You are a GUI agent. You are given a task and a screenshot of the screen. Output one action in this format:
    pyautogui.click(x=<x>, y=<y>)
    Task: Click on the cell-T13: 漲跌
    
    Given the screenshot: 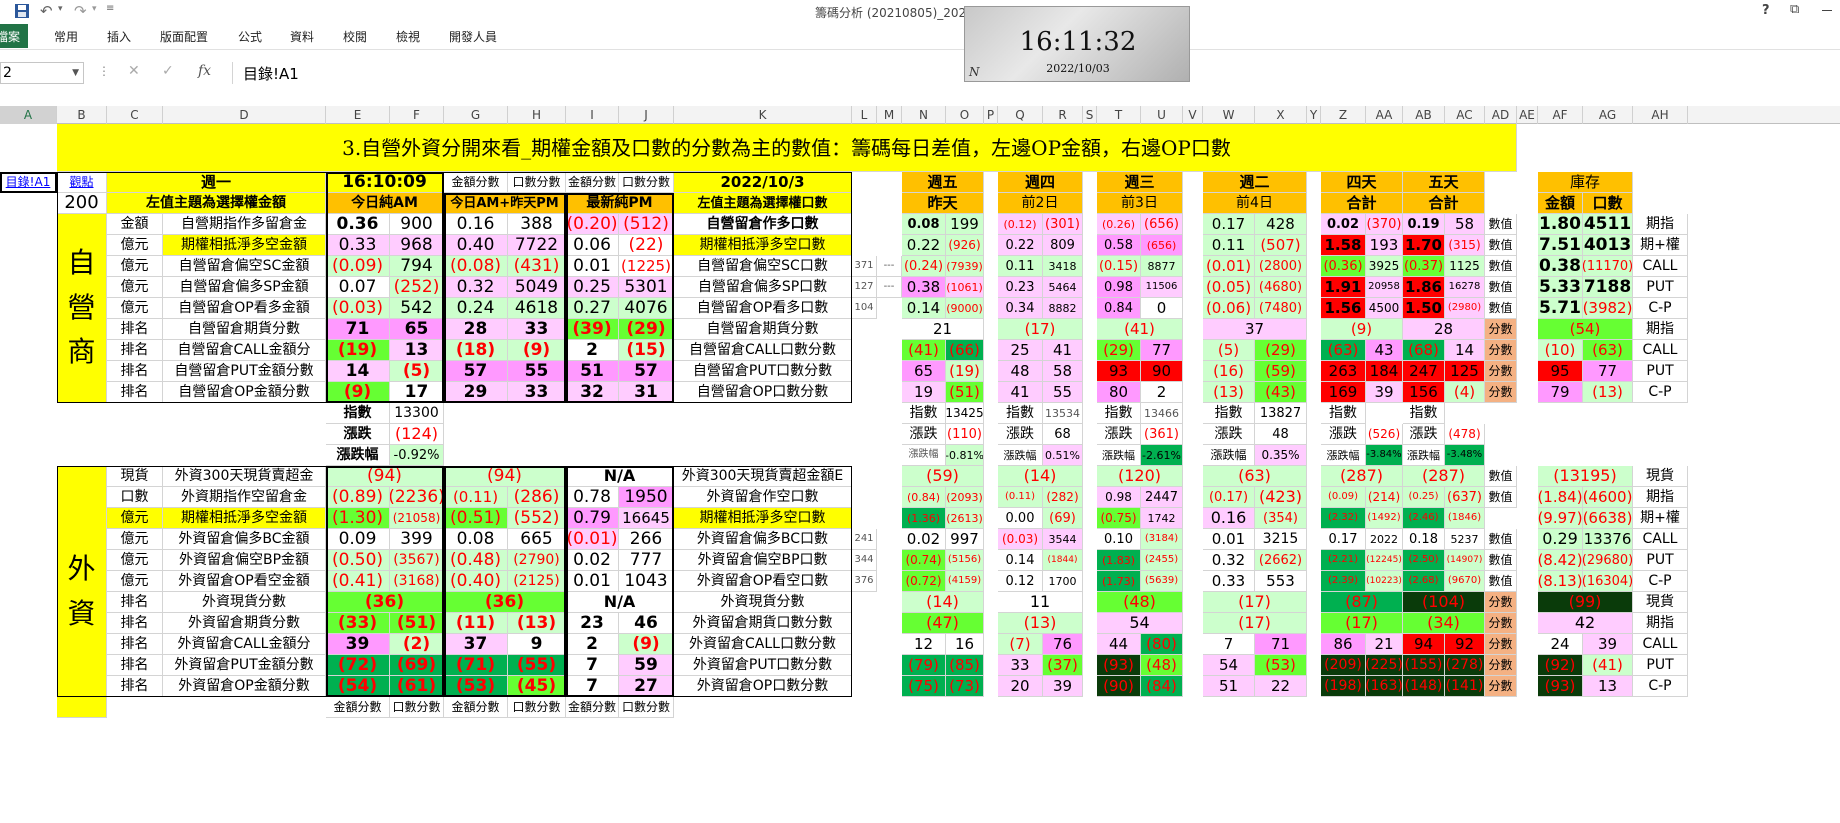 What is the action you would take?
    pyautogui.click(x=1119, y=434)
    